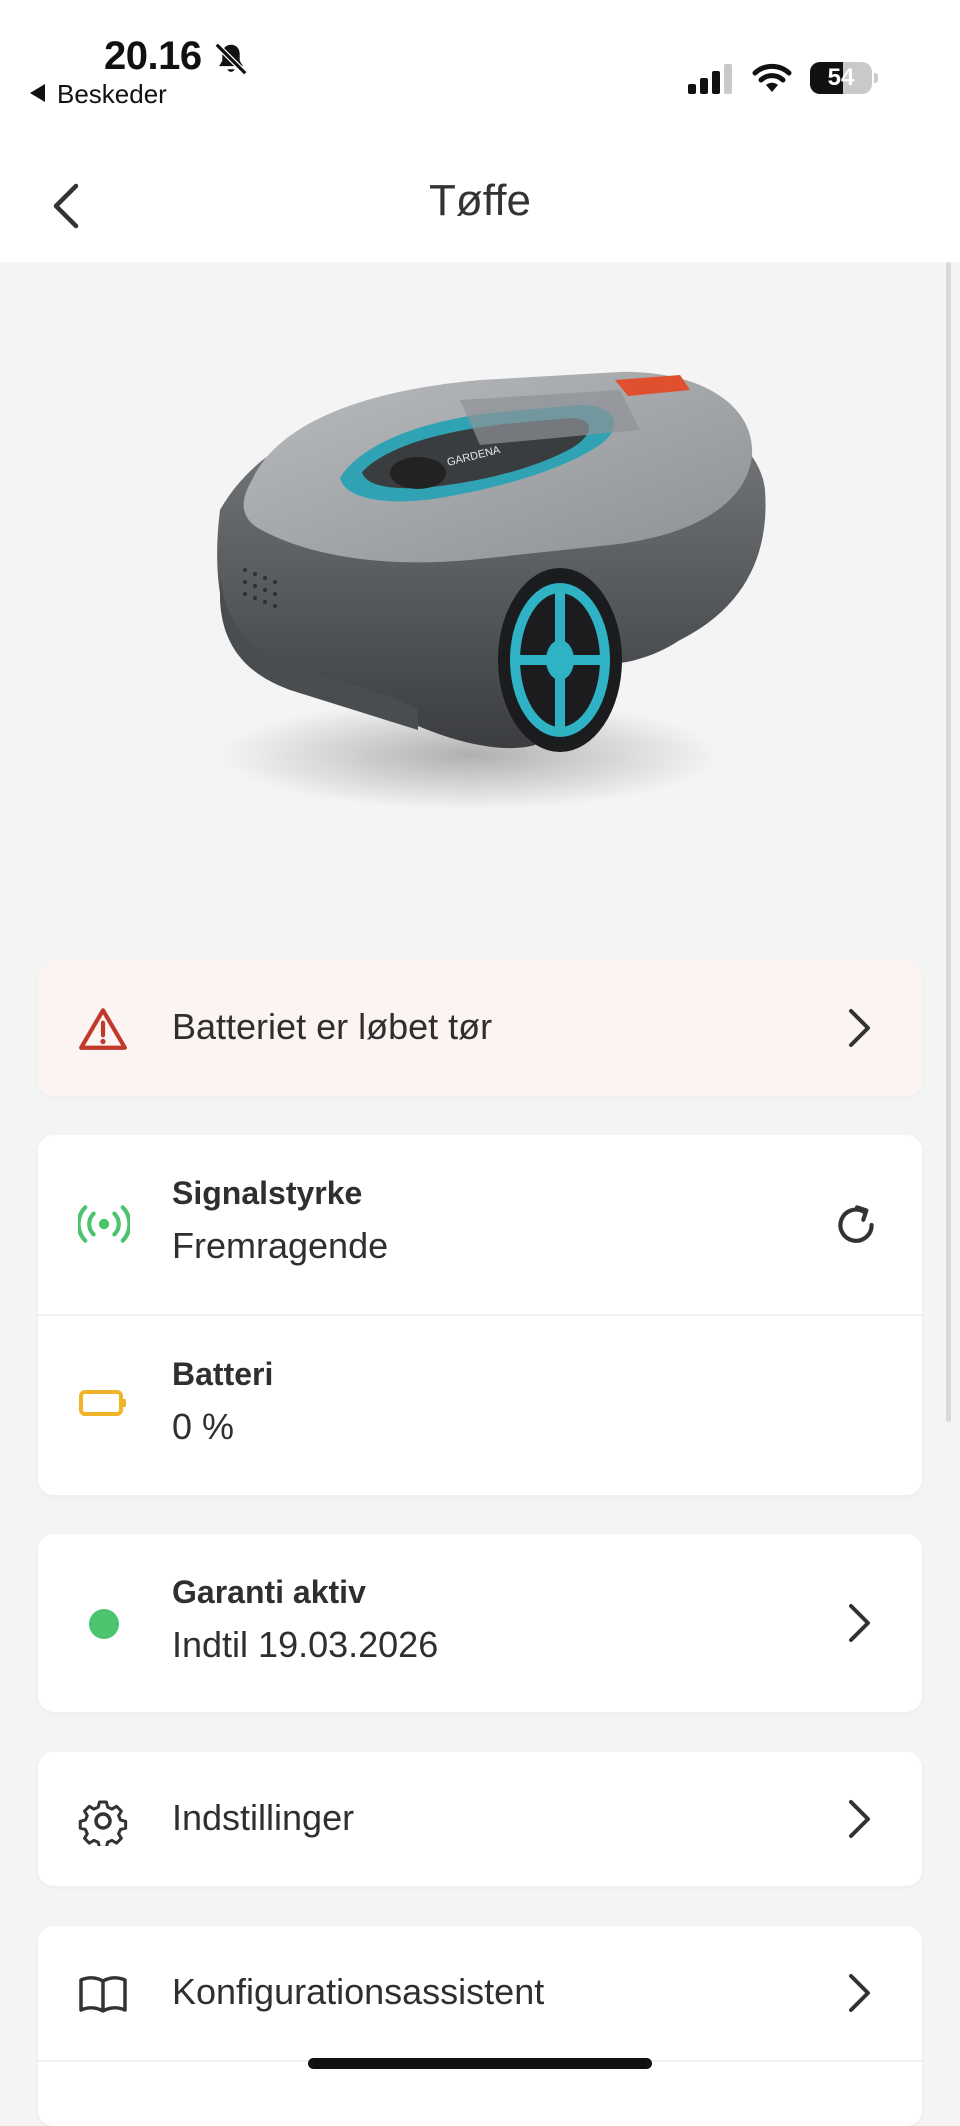 This screenshot has width=960, height=2126. Describe the element at coordinates (841, 77) in the screenshot. I see `battery-status-percent: 54` at that location.